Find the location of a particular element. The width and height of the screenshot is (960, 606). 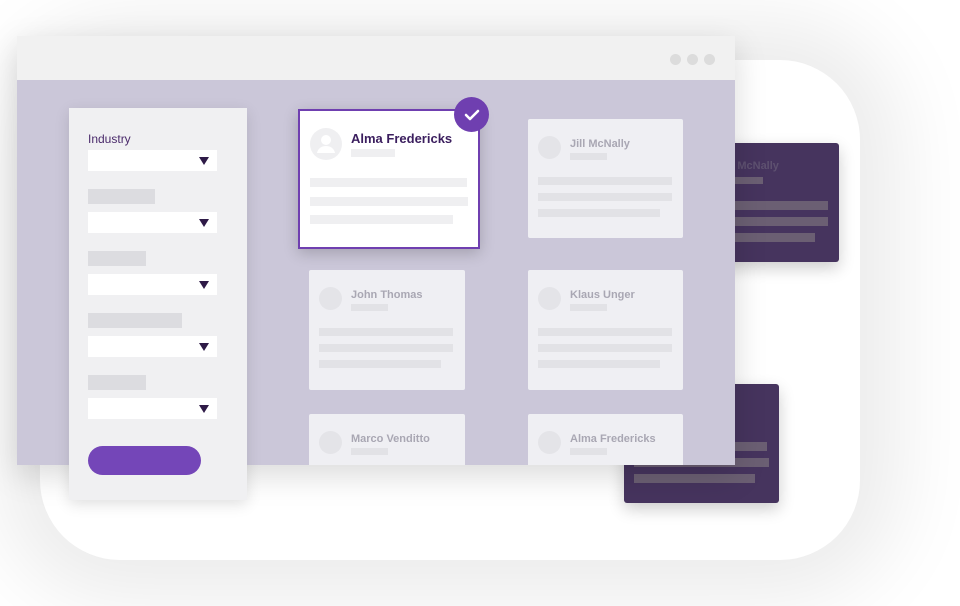

profile-card: Marco Venditto is located at coordinates (387, 439).